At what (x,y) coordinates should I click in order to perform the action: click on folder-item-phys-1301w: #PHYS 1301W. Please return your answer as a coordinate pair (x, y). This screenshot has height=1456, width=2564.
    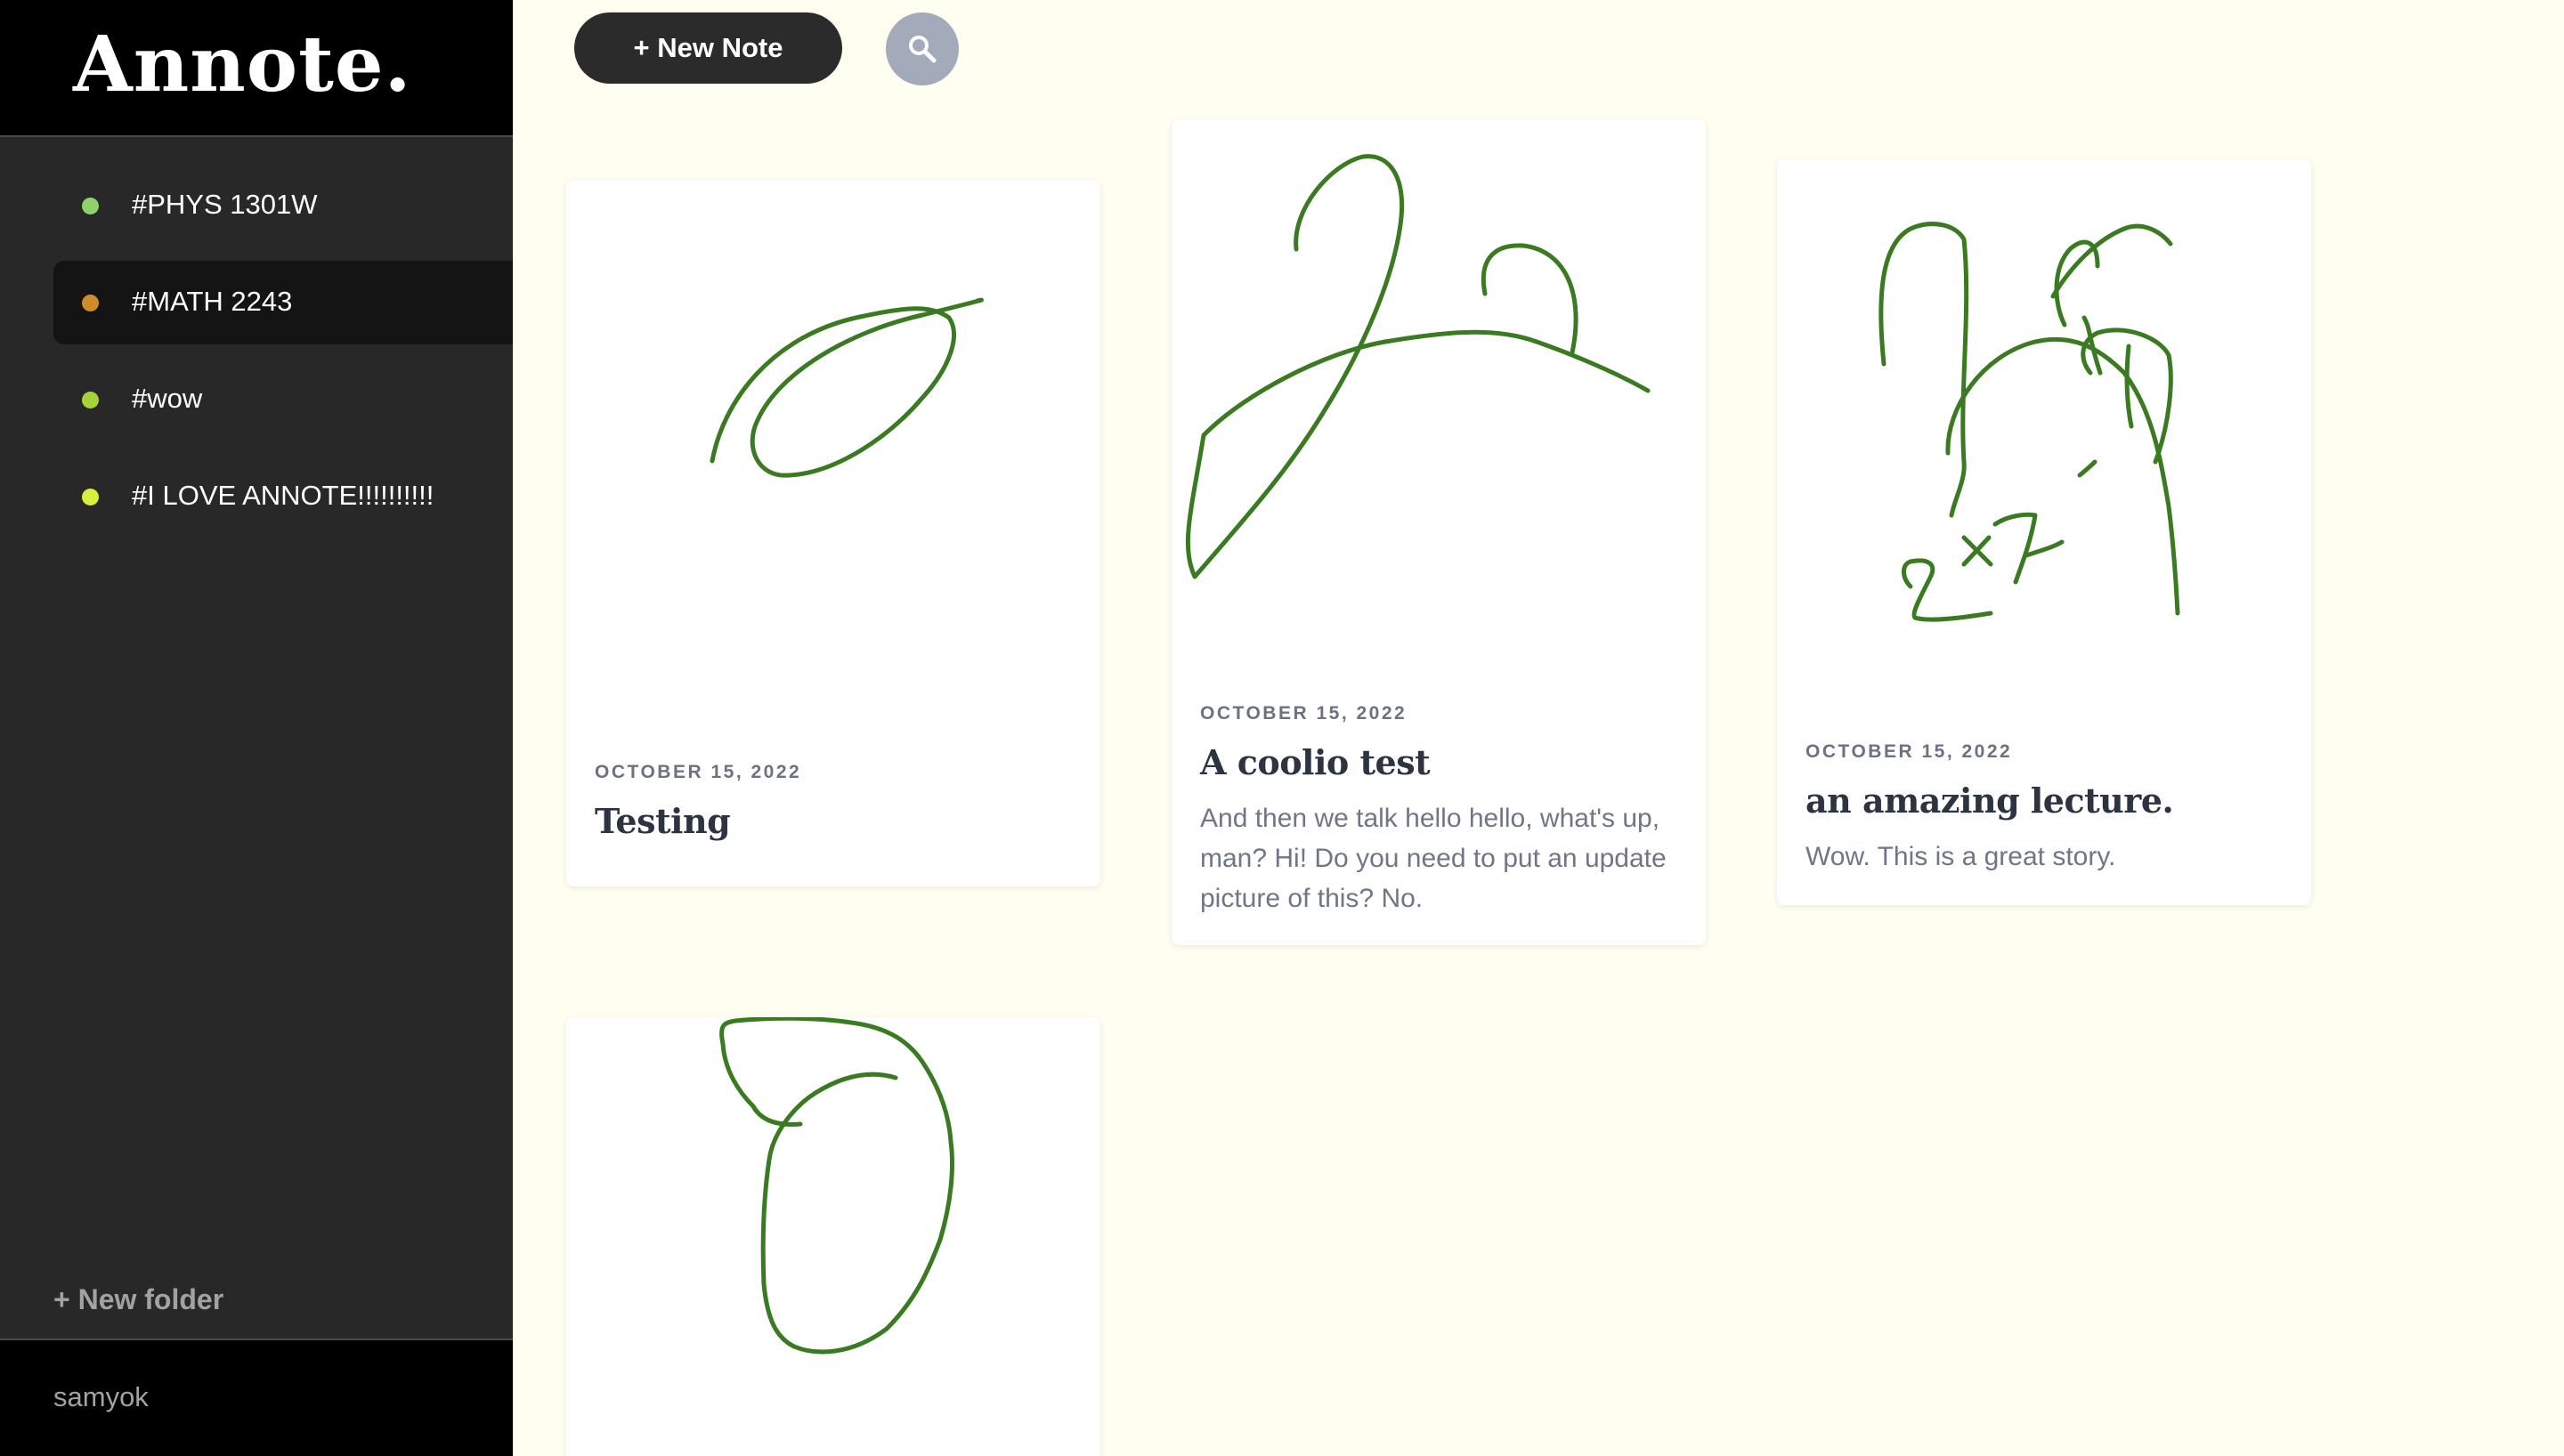
    Looking at the image, I should click on (283, 205).